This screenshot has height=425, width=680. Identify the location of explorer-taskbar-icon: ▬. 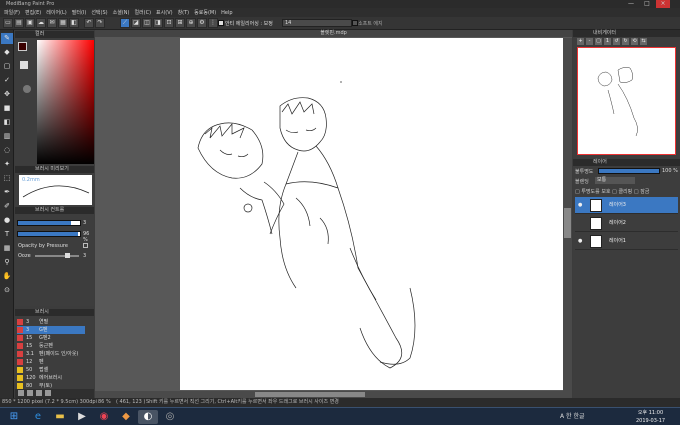
(60, 417).